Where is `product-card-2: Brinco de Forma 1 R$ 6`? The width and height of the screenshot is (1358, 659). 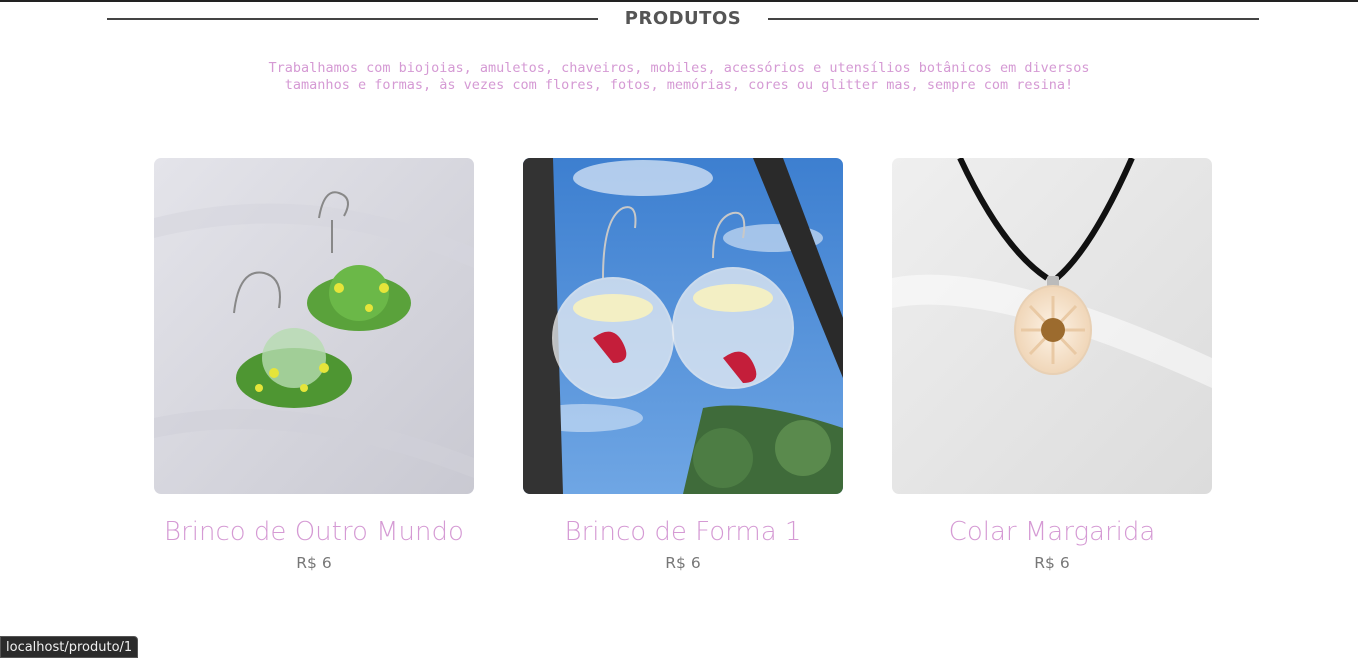
product-card-2: Brinco de Forma 1 R$ 6 is located at coordinates (683, 366).